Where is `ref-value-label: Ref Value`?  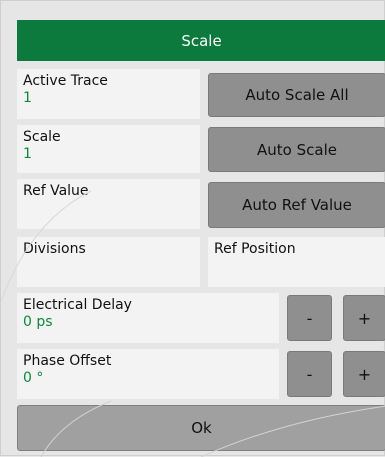 ref-value-label: Ref Value is located at coordinates (56, 191).